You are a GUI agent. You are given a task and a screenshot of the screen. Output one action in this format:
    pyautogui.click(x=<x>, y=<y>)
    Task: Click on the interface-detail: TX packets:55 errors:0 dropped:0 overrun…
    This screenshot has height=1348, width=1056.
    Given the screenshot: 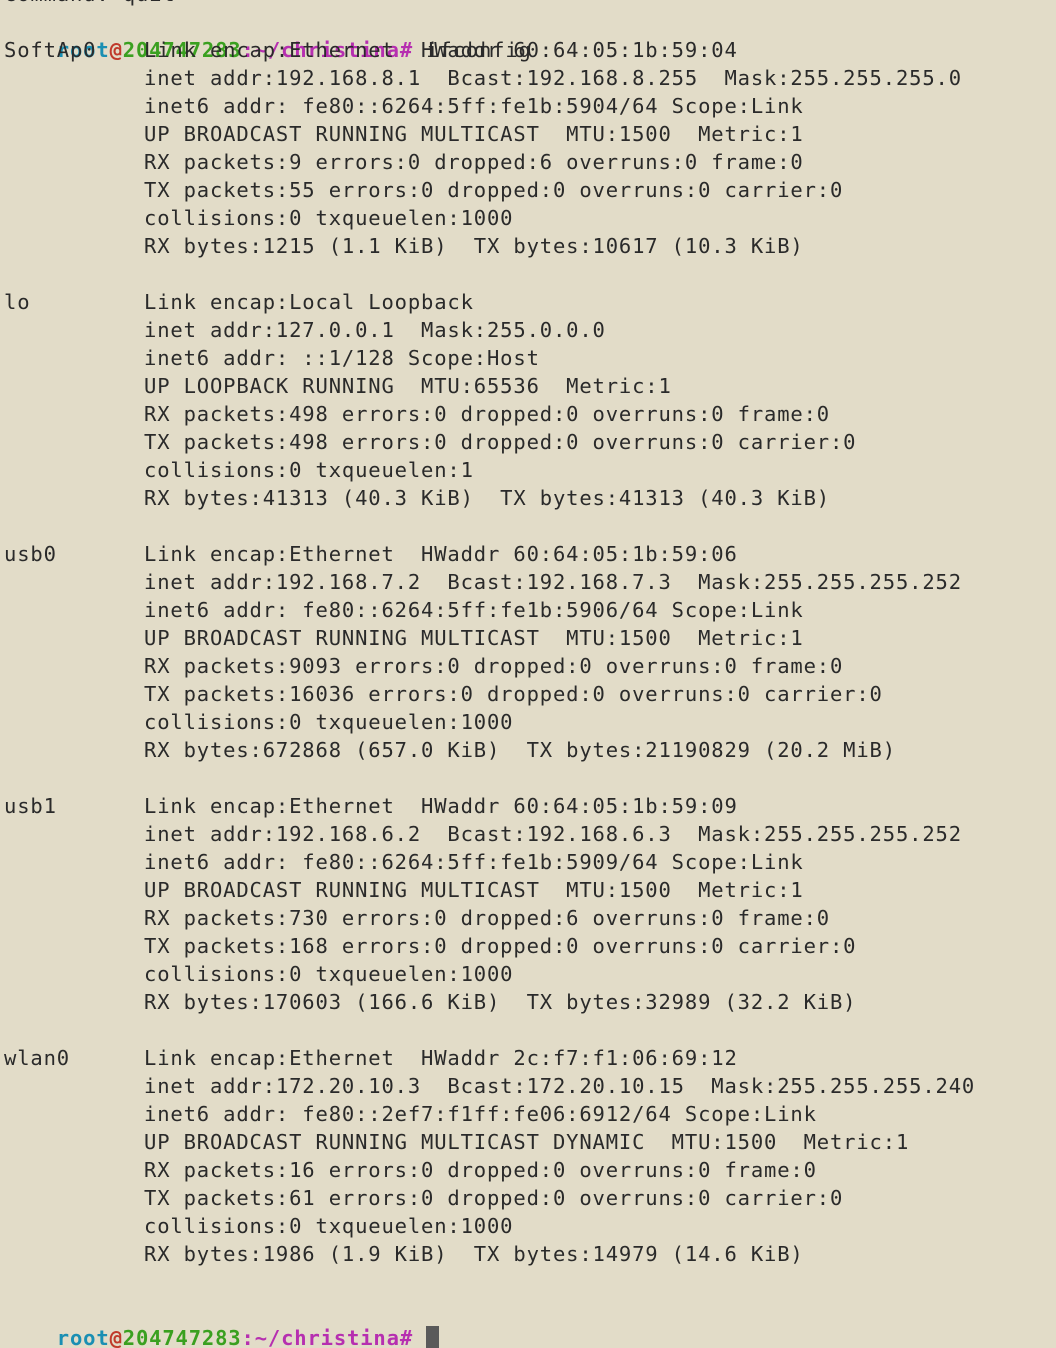 What is the action you would take?
    pyautogui.click(x=494, y=190)
    